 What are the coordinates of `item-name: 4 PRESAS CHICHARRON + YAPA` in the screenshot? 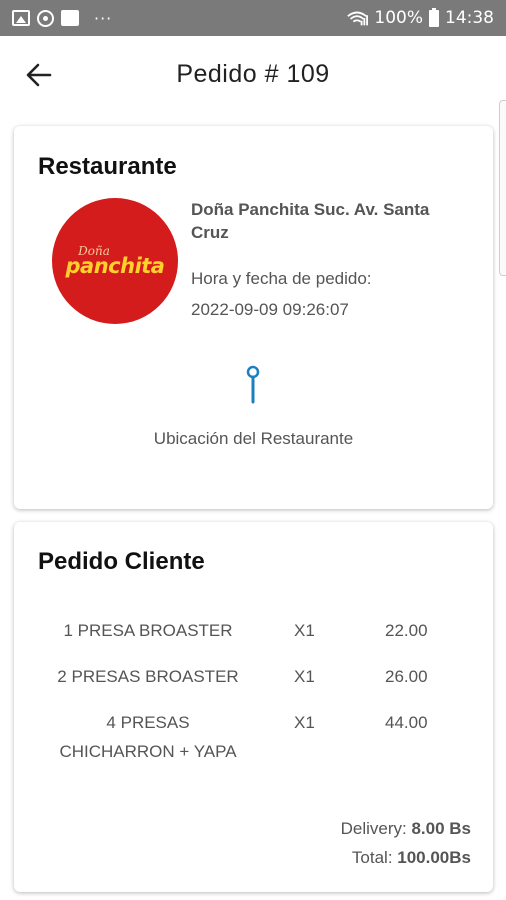 It's located at (148, 737).